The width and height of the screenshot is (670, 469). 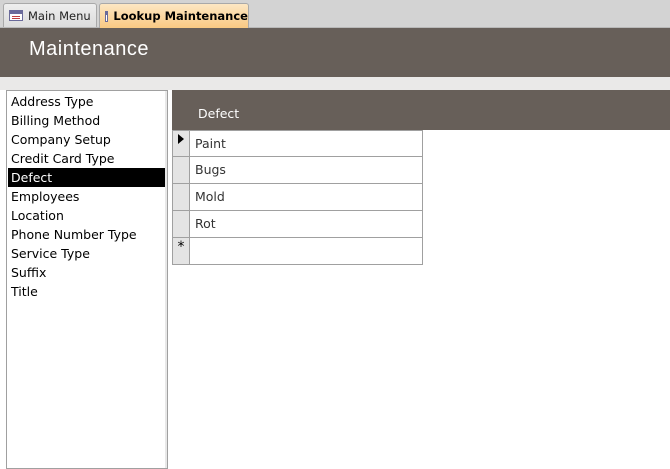 I want to click on lookup-item-company-setup: Company Setup, so click(x=87, y=139).